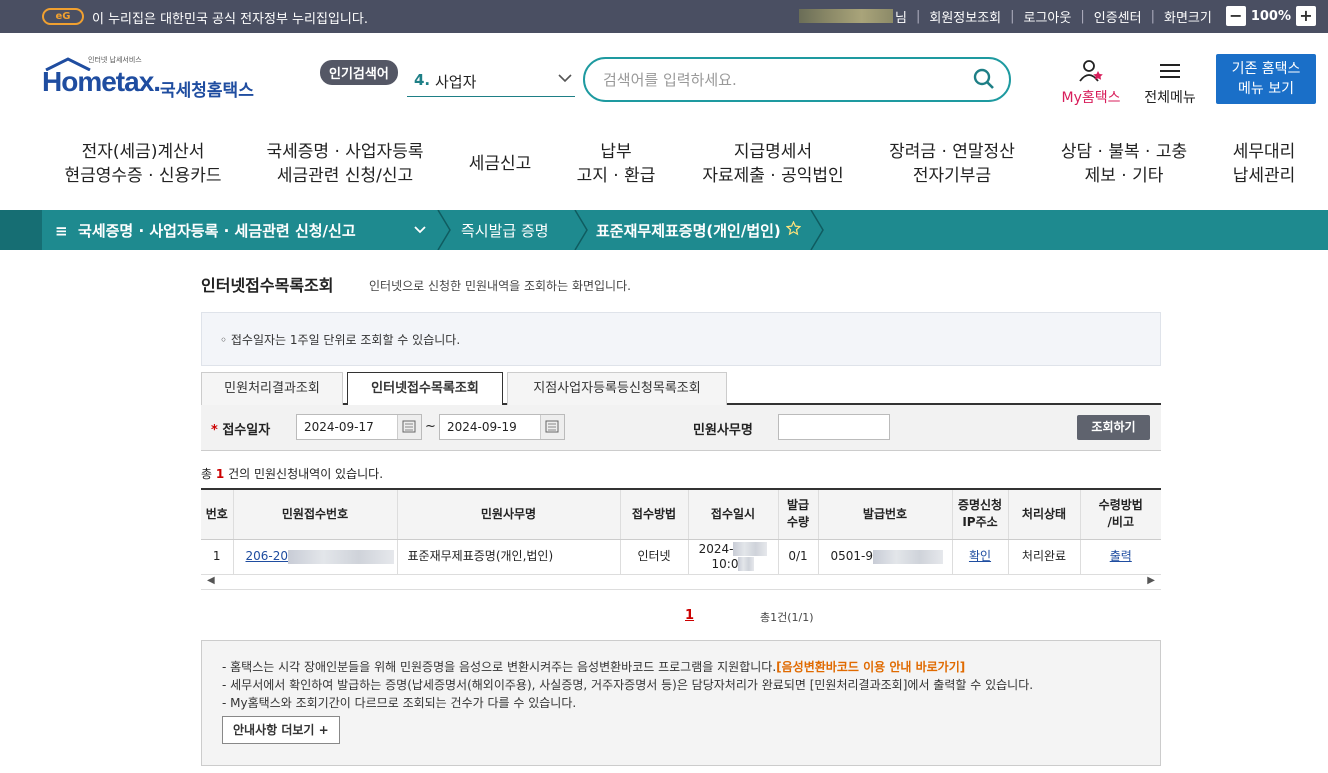  I want to click on all-menu-button: 전체메뉴, so click(1170, 83).